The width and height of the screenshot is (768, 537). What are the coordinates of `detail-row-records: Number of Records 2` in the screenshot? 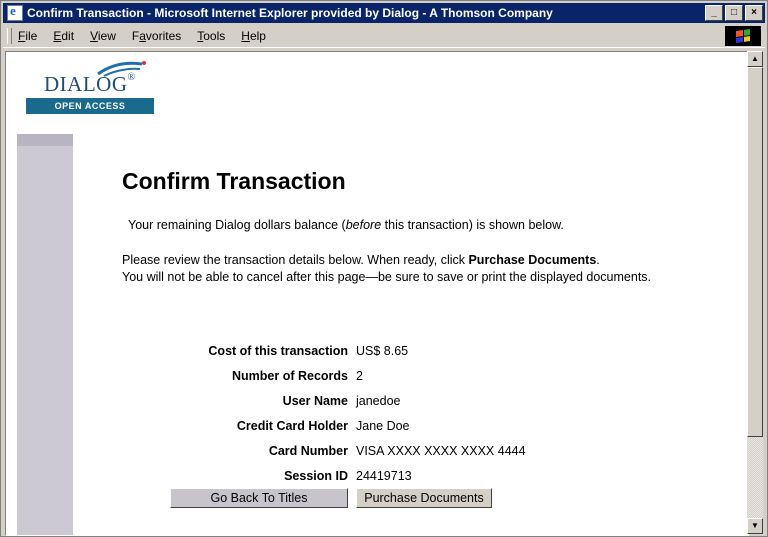 It's located at (297, 375).